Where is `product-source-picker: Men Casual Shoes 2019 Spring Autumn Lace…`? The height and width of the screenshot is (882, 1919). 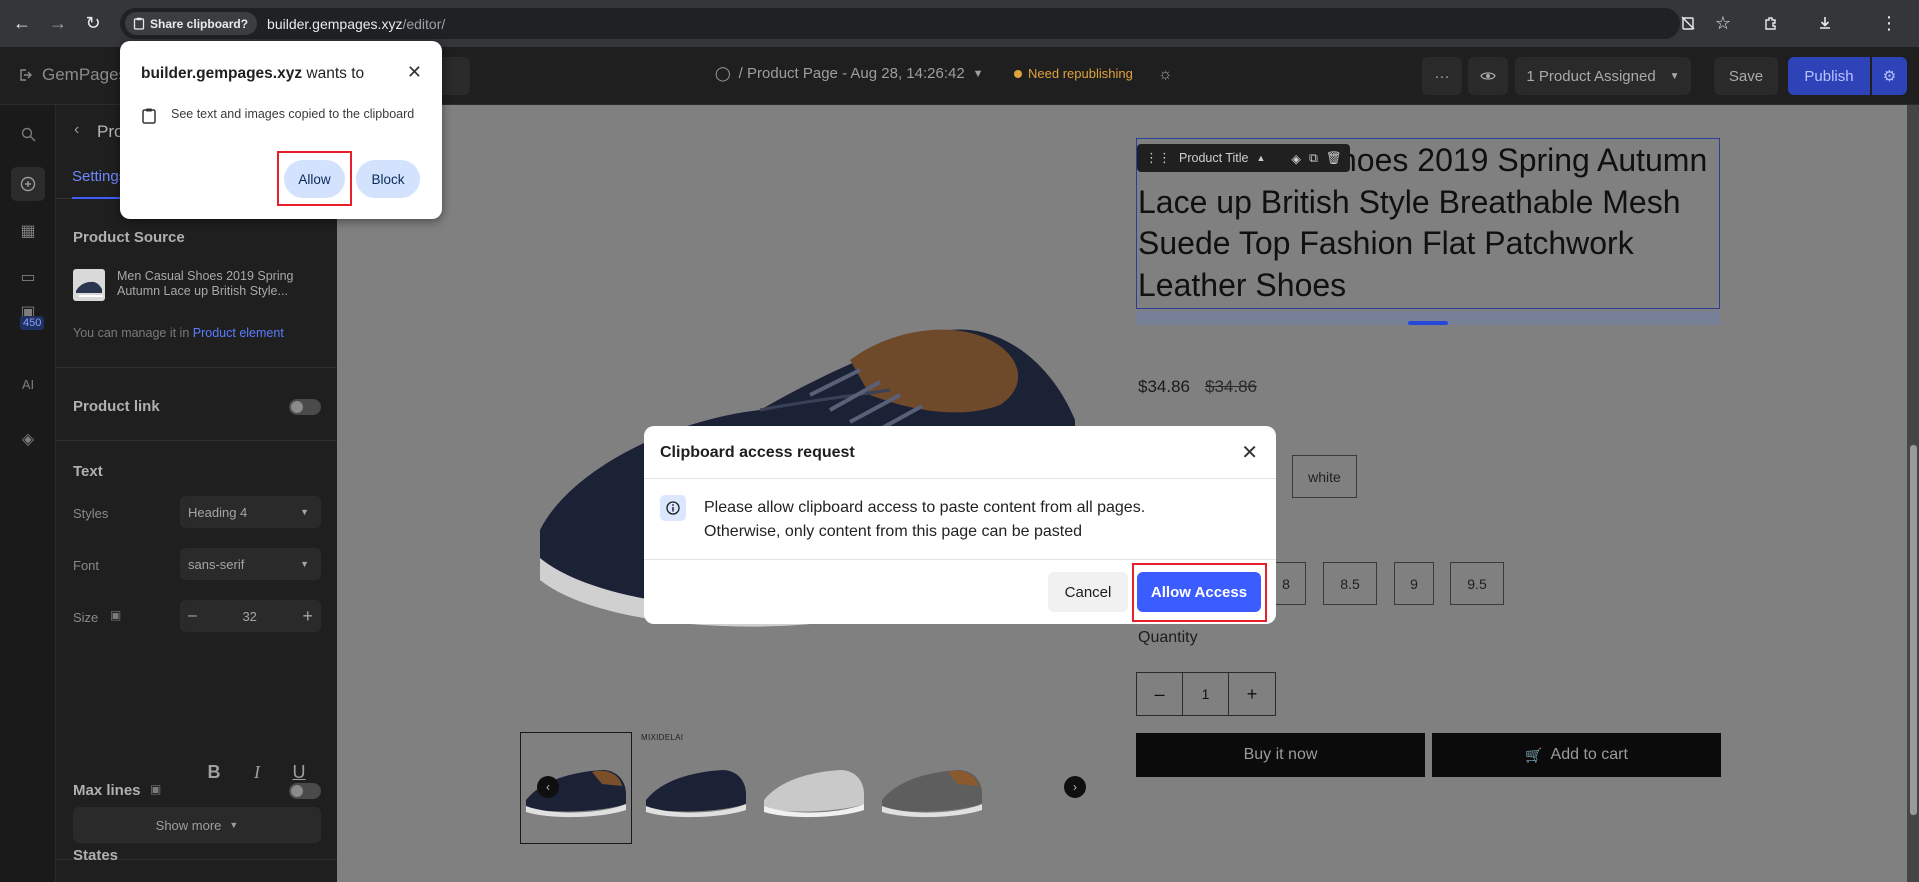
product-source-picker: Men Casual Shoes 2019 Spring Autumn Lace… is located at coordinates (200, 285).